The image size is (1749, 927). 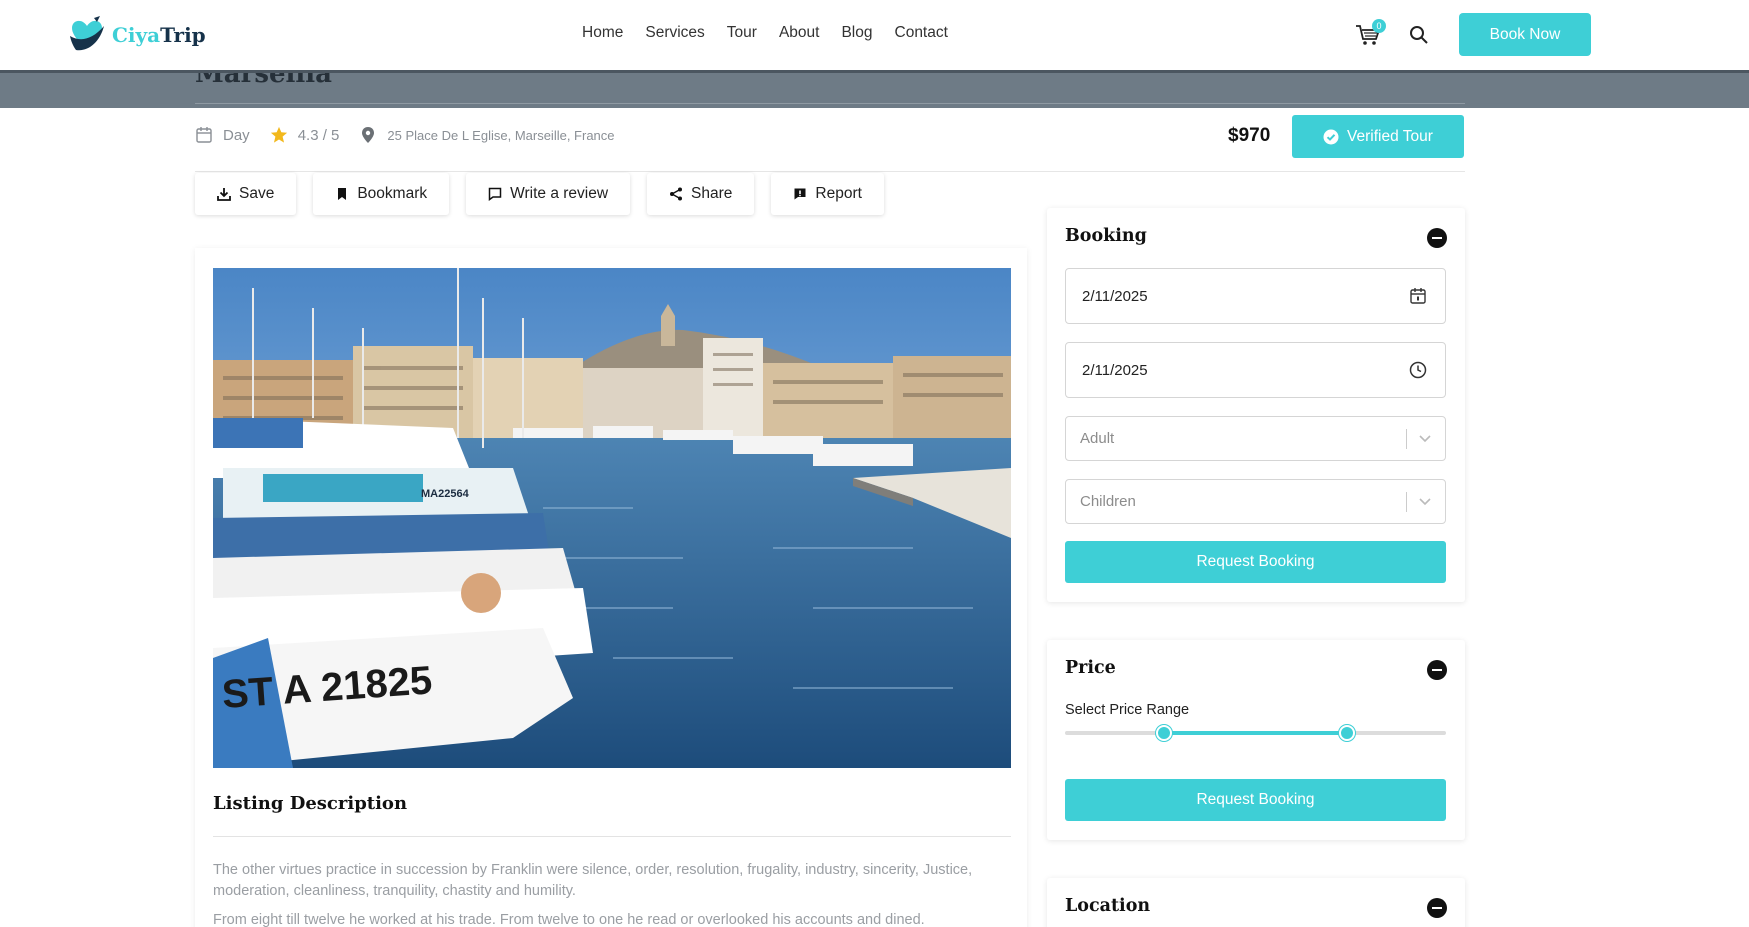 What do you see at coordinates (1255, 800) in the screenshot?
I see `price-request-booking-button: Request Booking` at bounding box center [1255, 800].